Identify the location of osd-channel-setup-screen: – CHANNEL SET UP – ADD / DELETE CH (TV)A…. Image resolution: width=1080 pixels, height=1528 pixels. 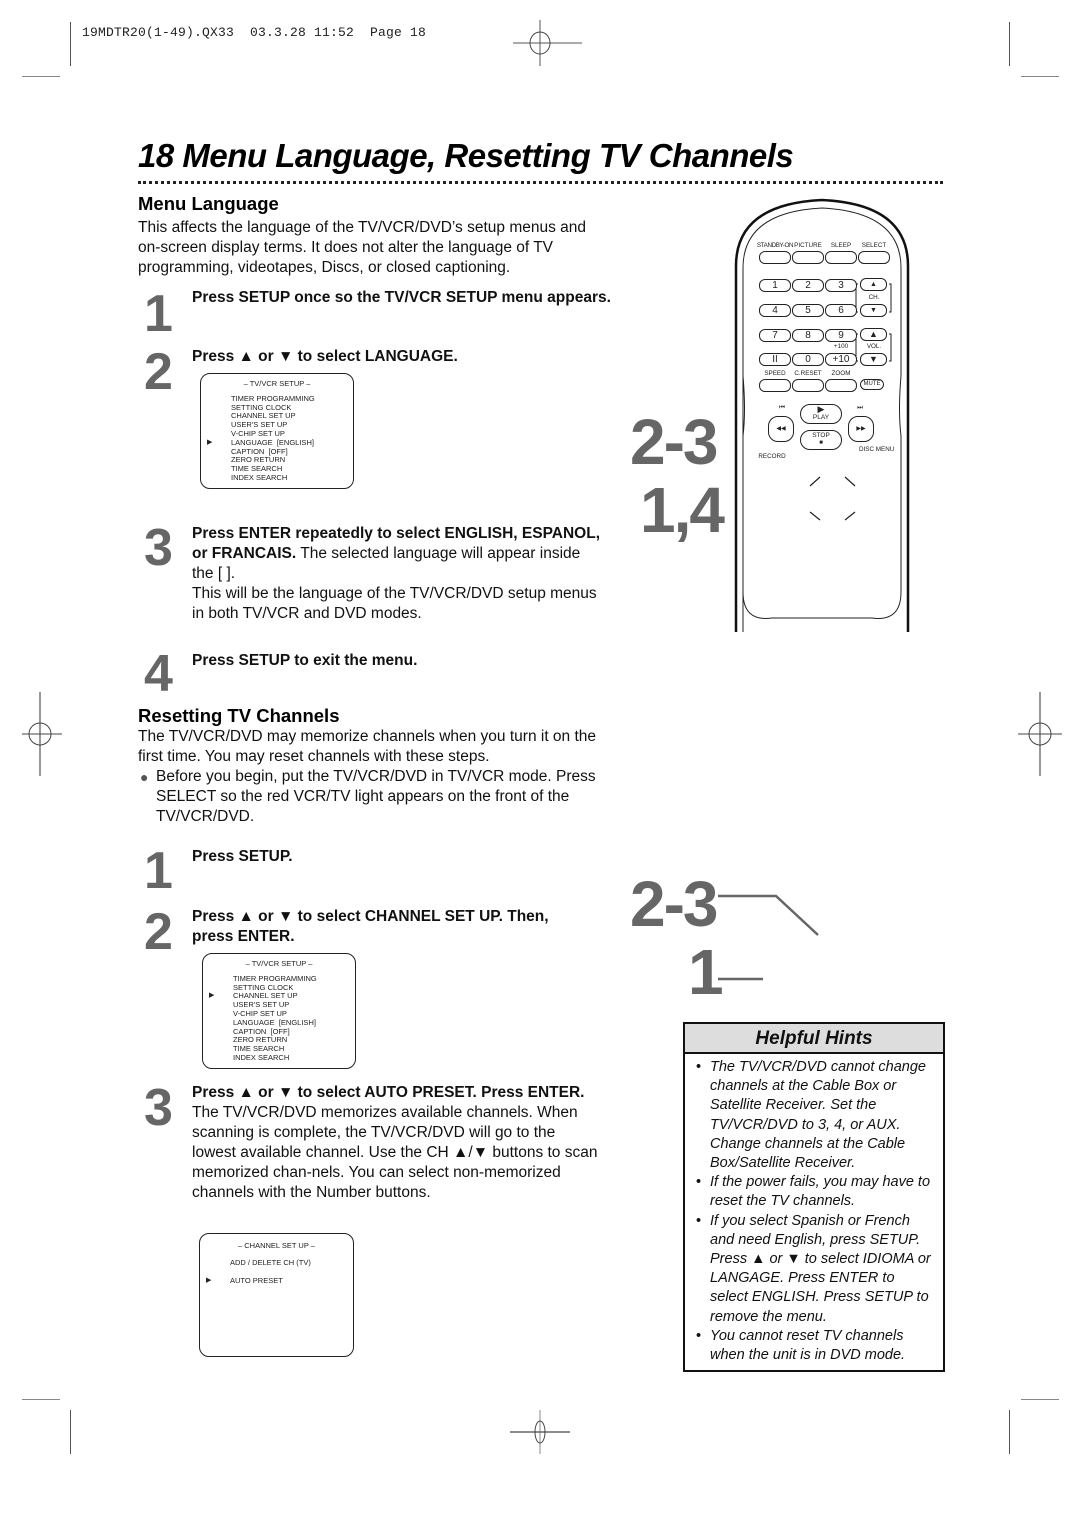
(276, 1295).